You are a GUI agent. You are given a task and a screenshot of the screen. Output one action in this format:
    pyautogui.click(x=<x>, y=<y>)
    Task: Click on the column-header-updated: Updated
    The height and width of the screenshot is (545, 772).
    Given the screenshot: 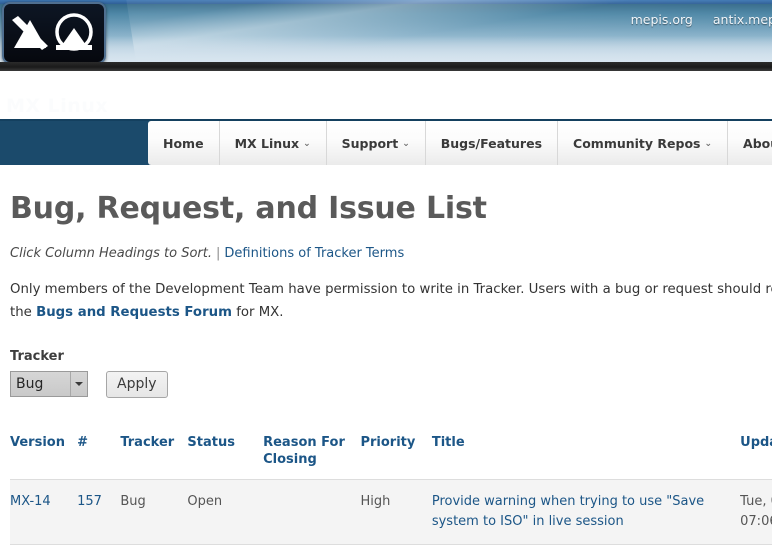 What is the action you would take?
    pyautogui.click(x=756, y=454)
    